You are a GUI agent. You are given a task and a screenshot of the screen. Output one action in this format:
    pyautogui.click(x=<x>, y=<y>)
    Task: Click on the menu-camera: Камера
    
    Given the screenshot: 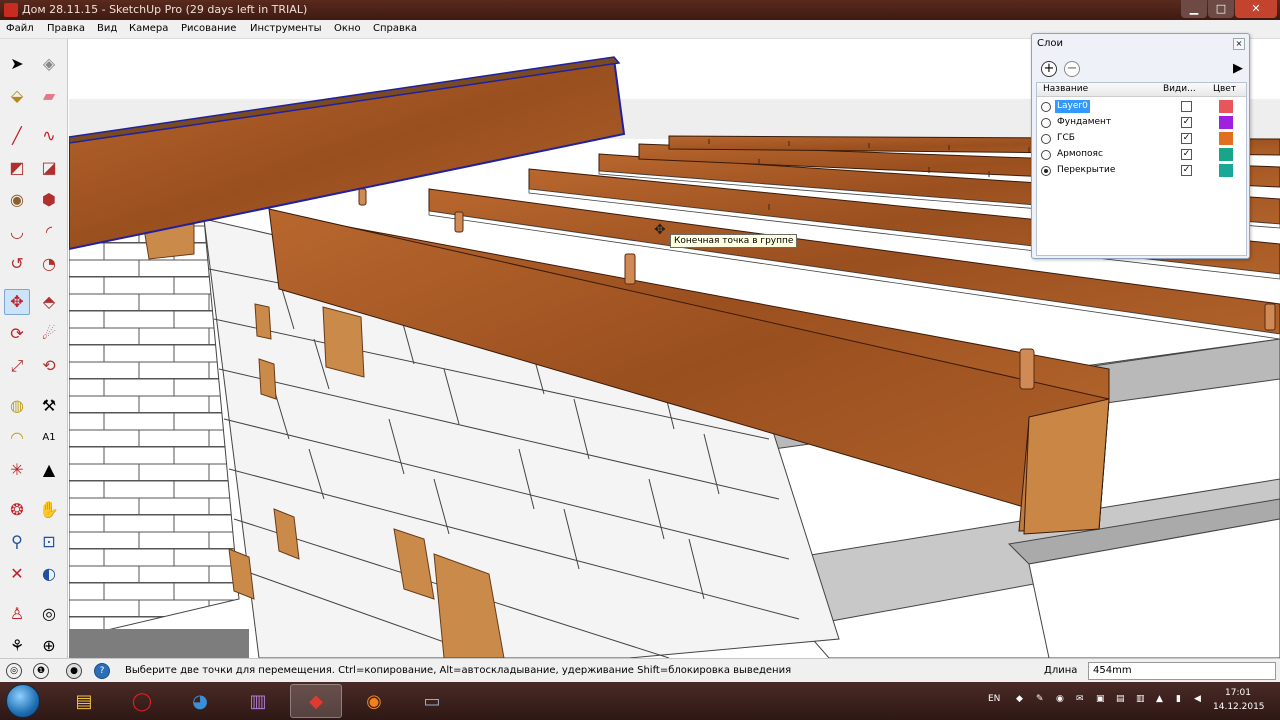 What is the action you would take?
    pyautogui.click(x=148, y=28)
    